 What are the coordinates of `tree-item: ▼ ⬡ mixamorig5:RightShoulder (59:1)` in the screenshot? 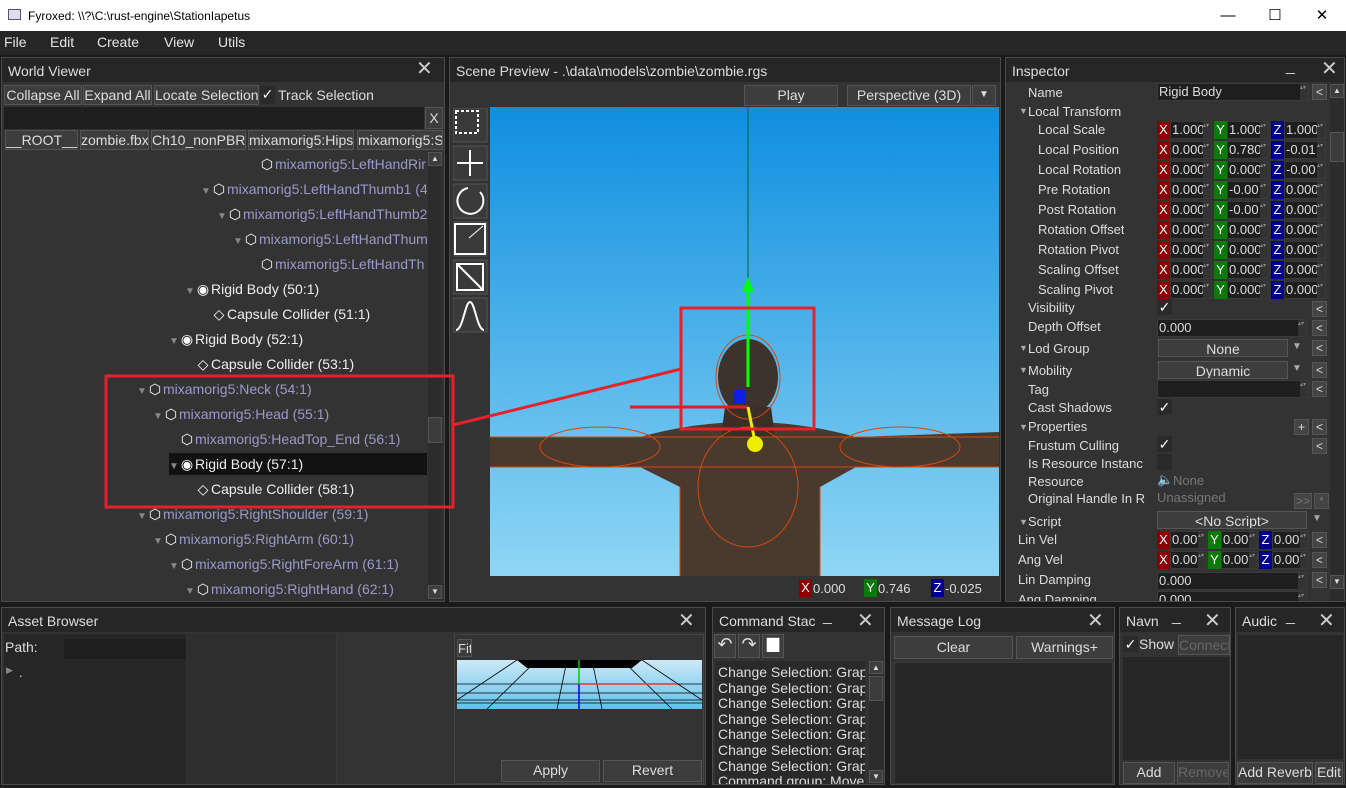 It's located at (282, 514).